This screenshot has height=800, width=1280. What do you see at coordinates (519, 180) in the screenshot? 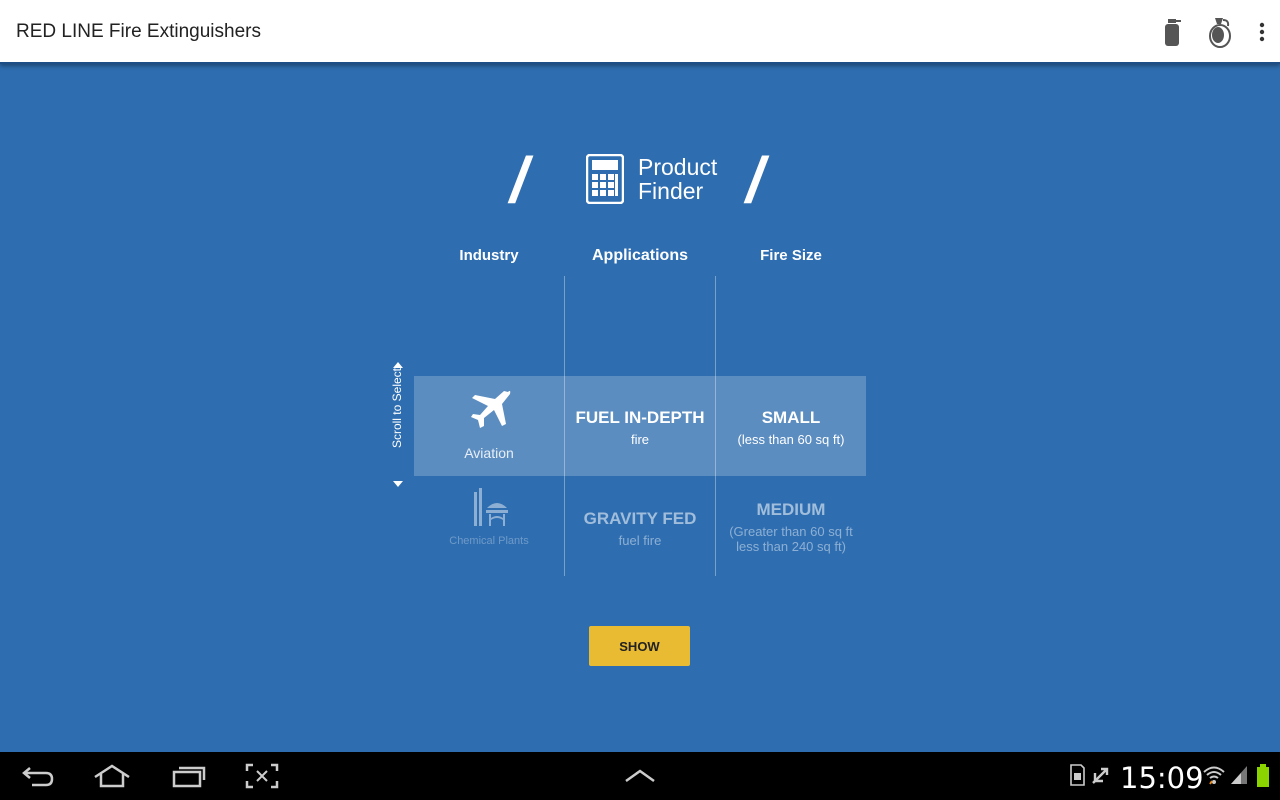
I see `slash-left: /` at bounding box center [519, 180].